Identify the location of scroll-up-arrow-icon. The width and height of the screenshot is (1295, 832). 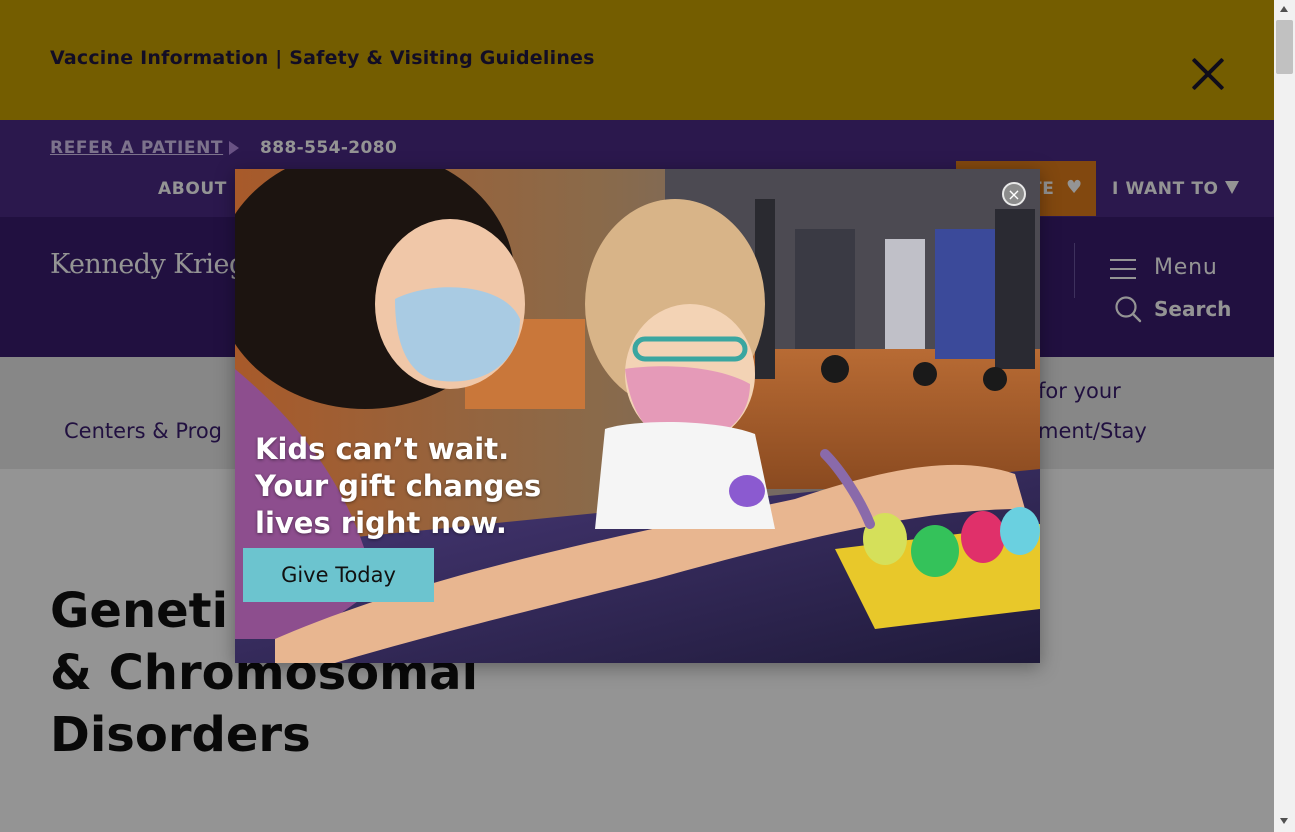
(1284, 9).